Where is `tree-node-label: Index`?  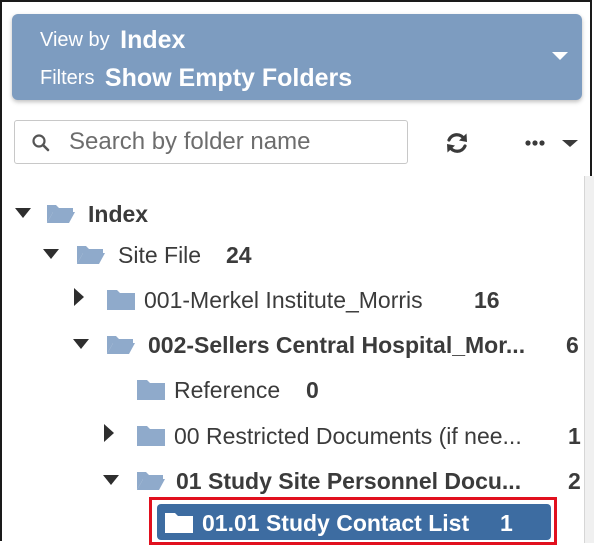
tree-node-label: Index is located at coordinates (118, 214).